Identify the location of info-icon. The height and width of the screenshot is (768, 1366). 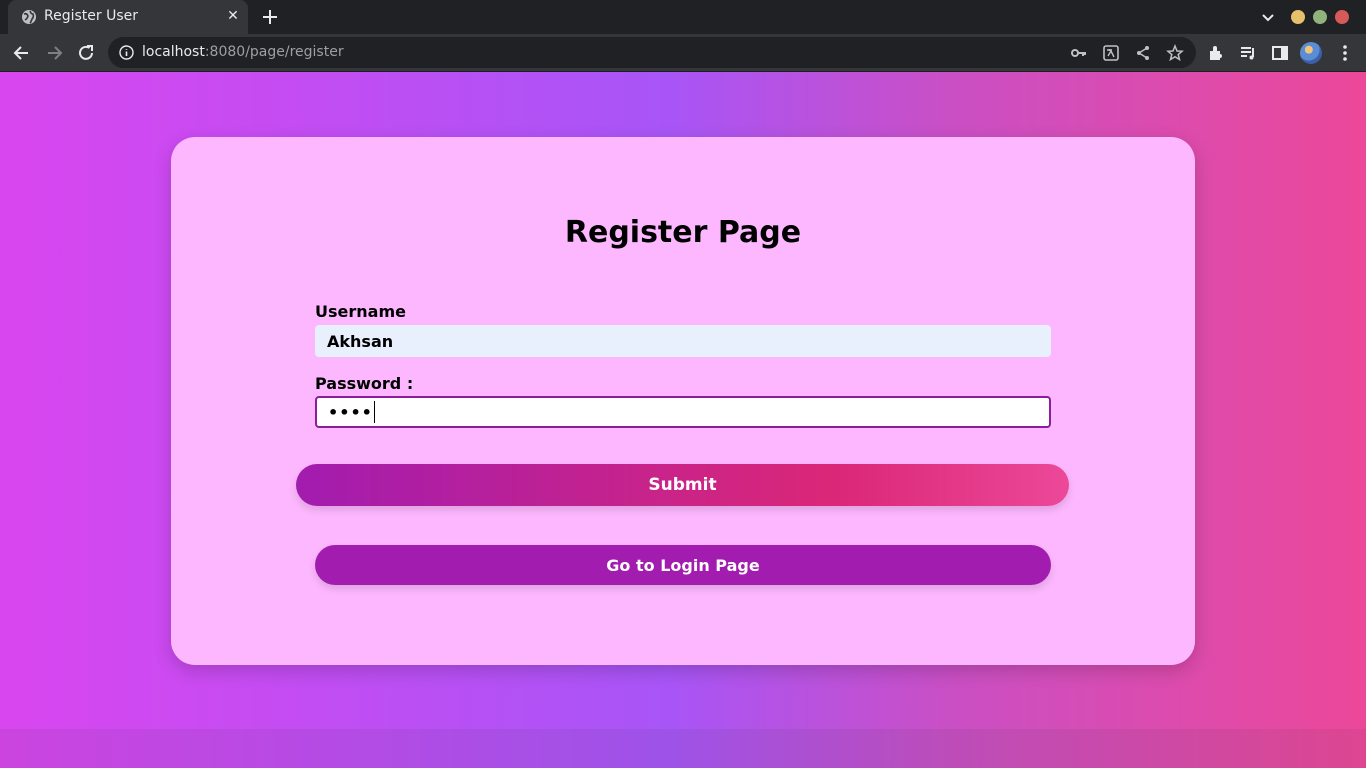
(126, 52).